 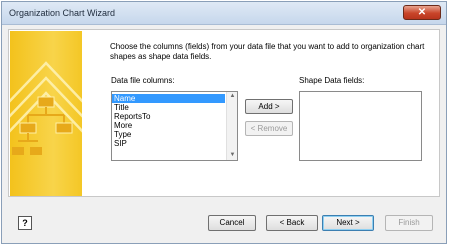 I want to click on next-button: Next >, so click(x=348, y=223).